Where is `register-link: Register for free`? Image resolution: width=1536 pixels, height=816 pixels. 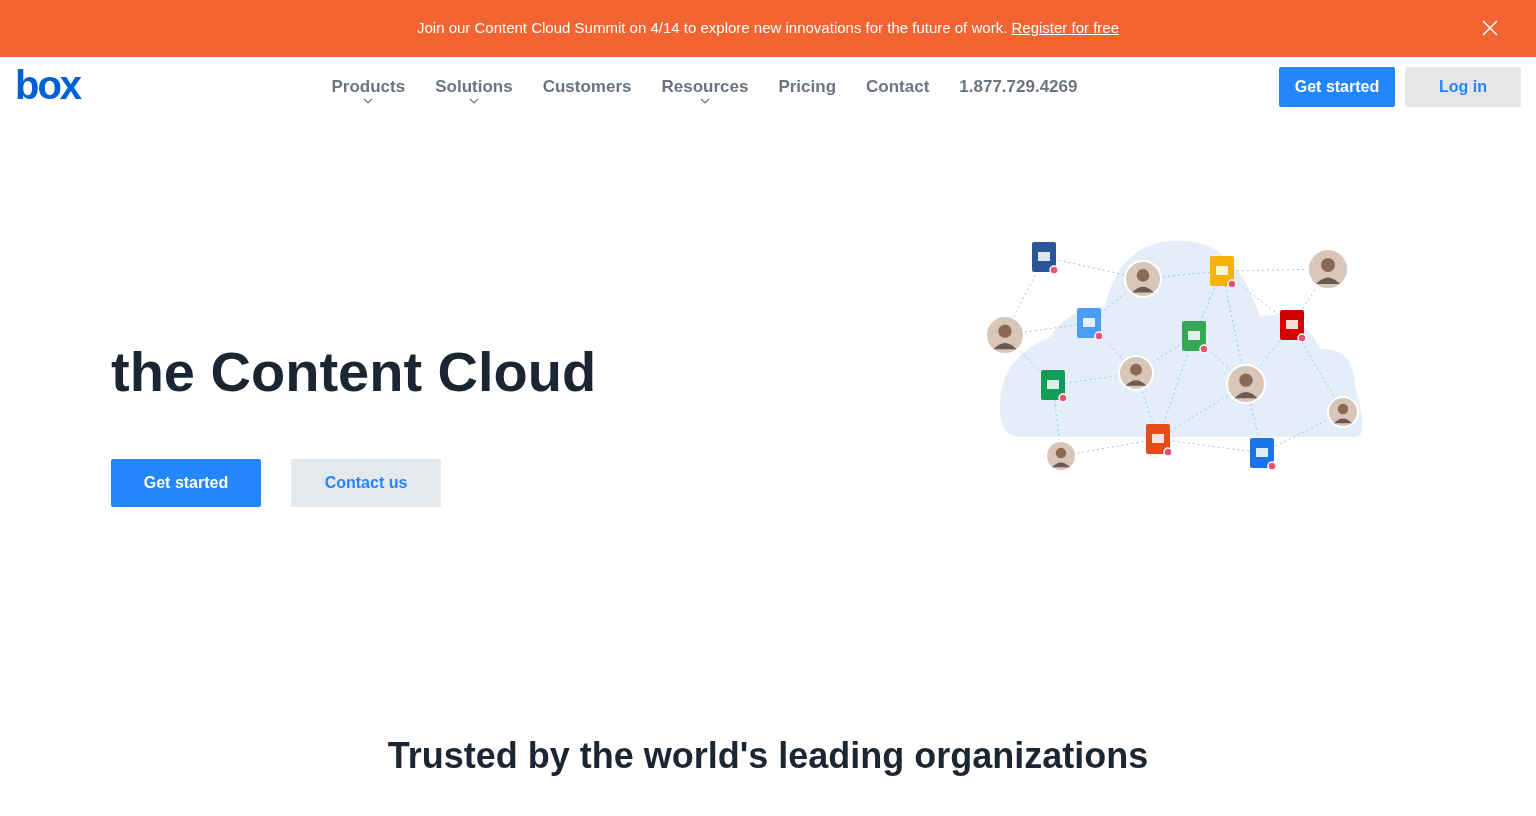 register-link: Register for free is located at coordinates (1065, 28).